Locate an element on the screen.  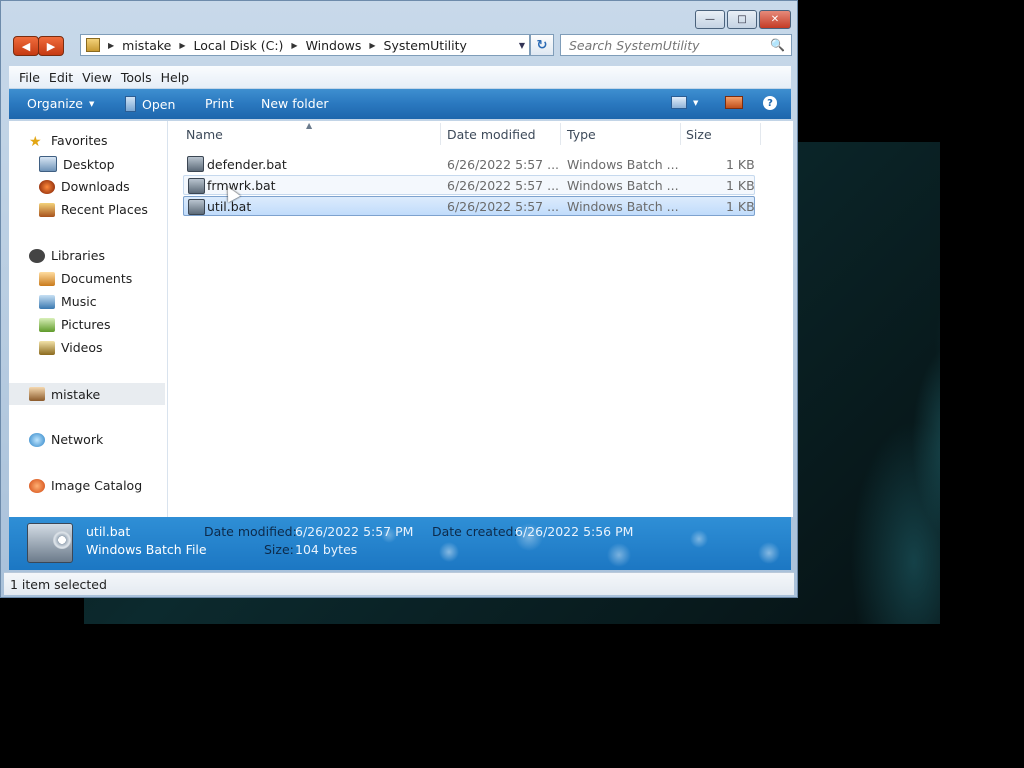
maximize-button: □ is located at coordinates (742, 19).